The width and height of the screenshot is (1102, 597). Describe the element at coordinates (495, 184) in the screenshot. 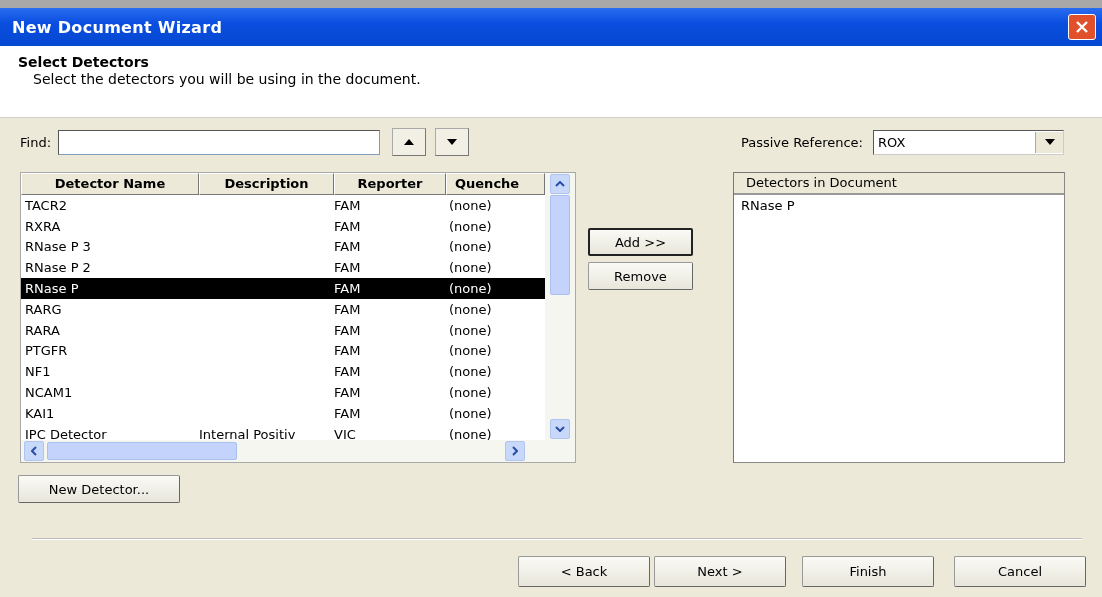

I see `column-header: Quenche` at that location.